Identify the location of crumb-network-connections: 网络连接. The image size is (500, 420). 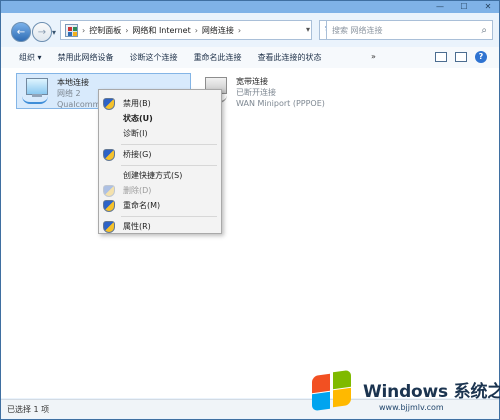
(218, 30).